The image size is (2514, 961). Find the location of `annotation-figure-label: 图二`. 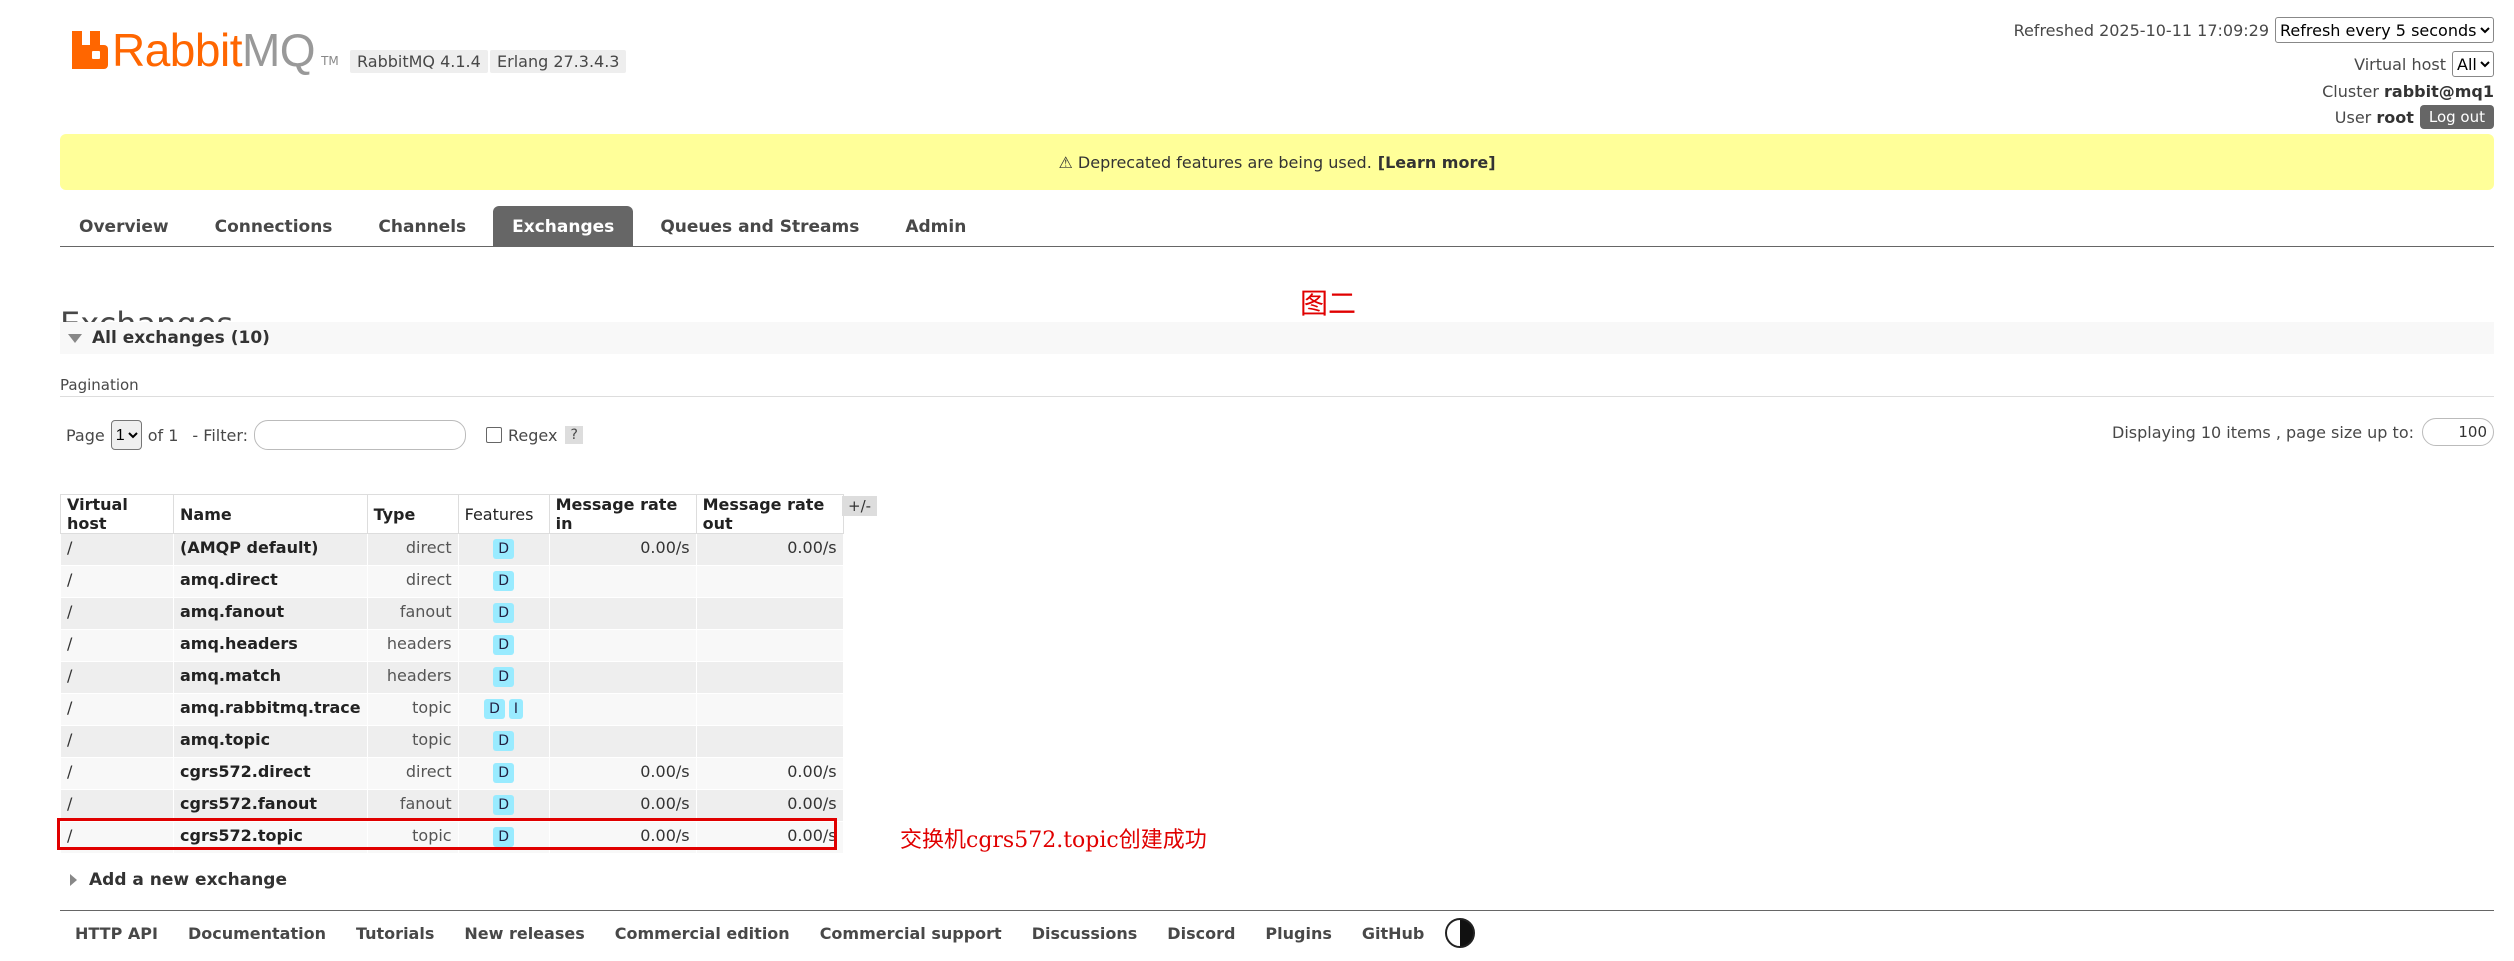

annotation-figure-label: 图二 is located at coordinates (1328, 303).